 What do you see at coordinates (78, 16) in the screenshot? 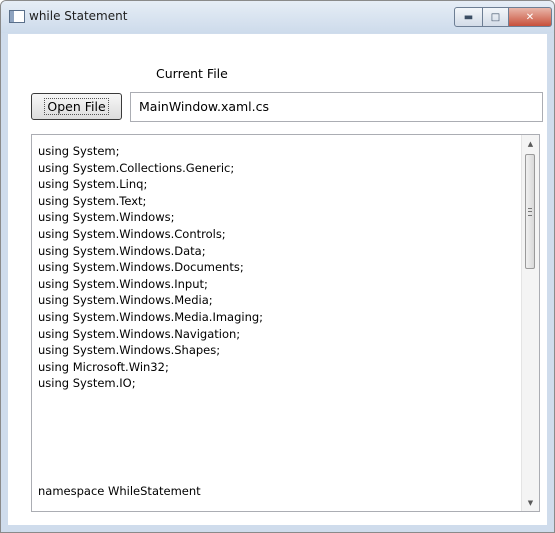
I see `window-title: while Statement` at bounding box center [78, 16].